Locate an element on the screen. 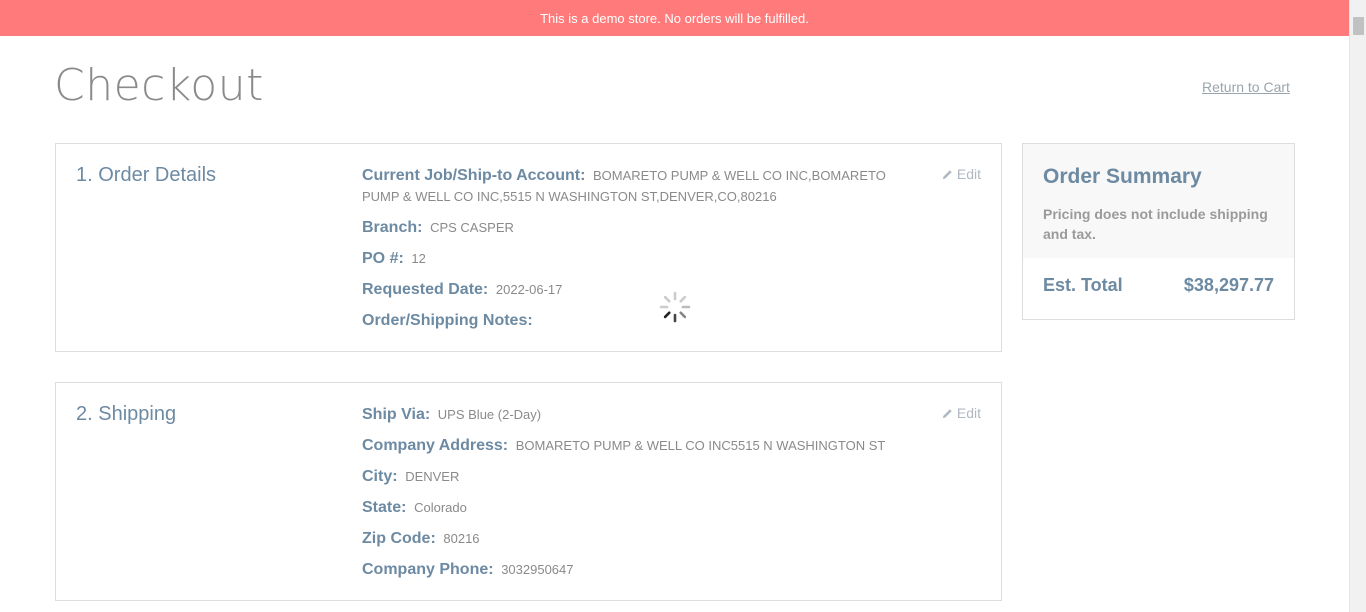  field-requested-date: Requested Date: 2022-06-17 is located at coordinates (642, 289).